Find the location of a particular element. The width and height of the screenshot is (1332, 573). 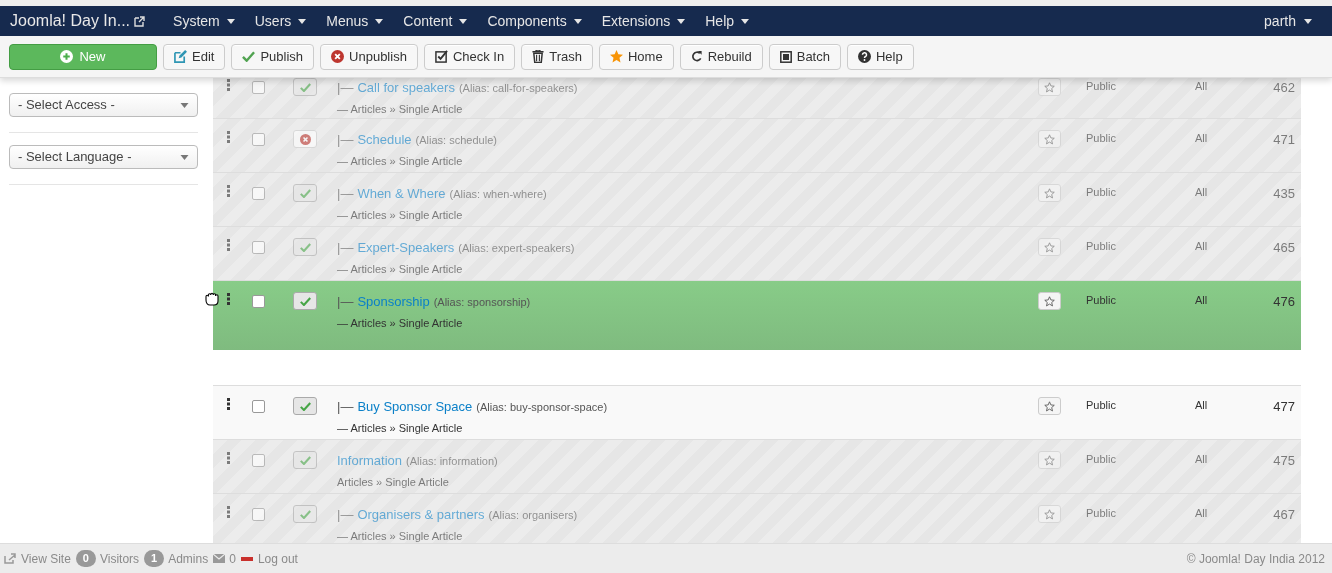

alias-text: (Alias: expert-speakers) is located at coordinates (516, 248).